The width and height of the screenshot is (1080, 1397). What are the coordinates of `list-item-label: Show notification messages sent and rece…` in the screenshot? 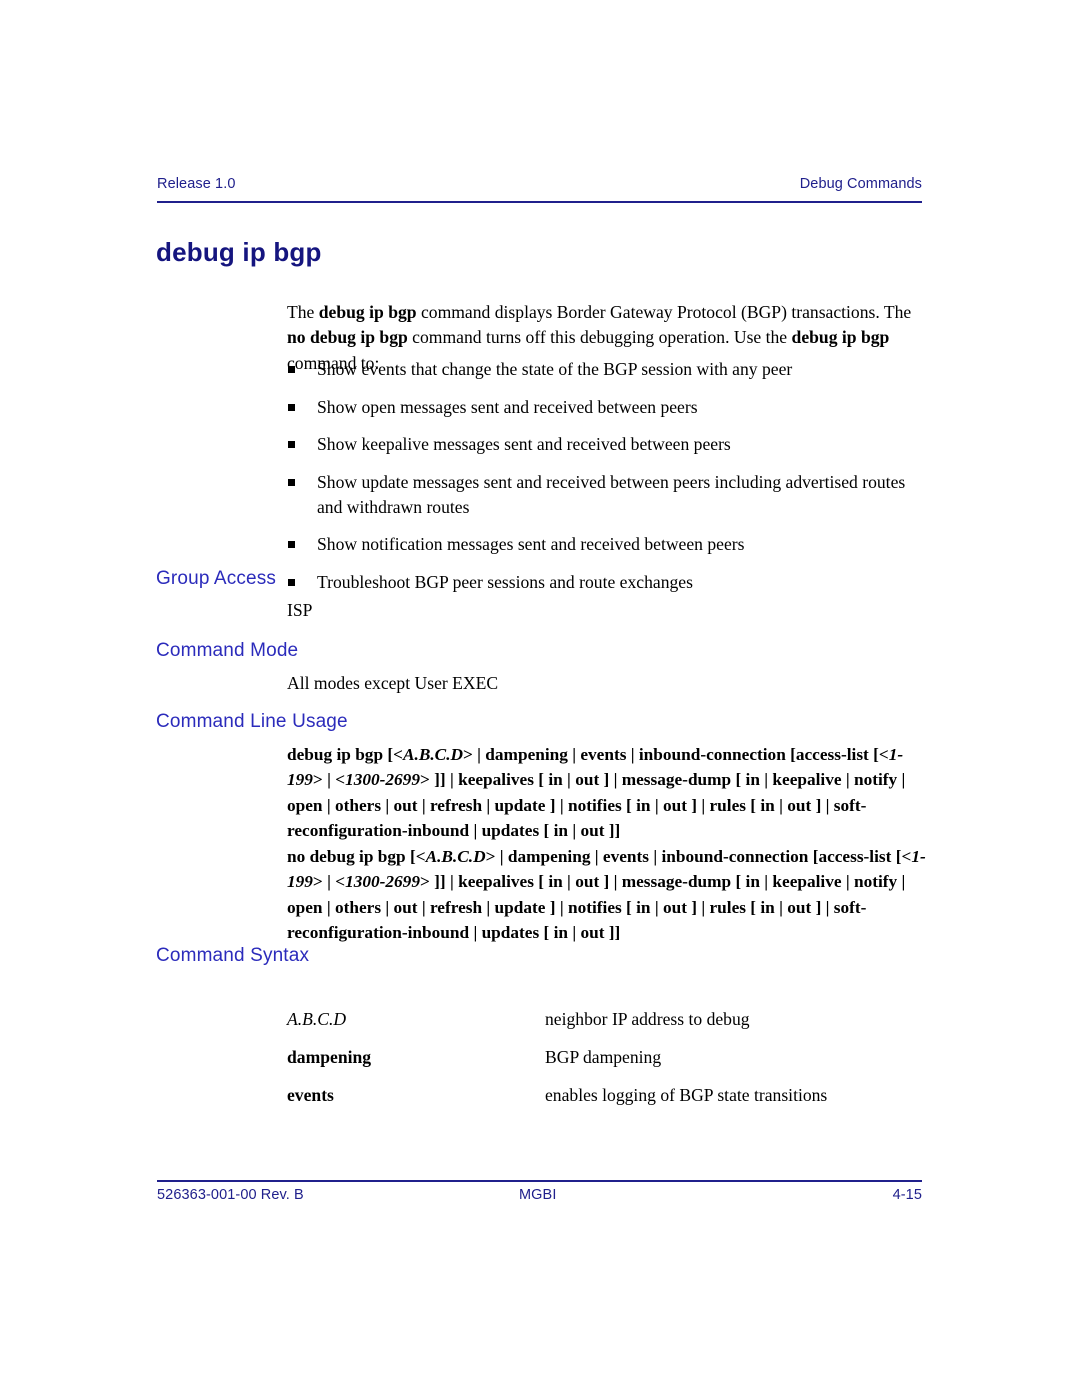 It's located at (531, 544).